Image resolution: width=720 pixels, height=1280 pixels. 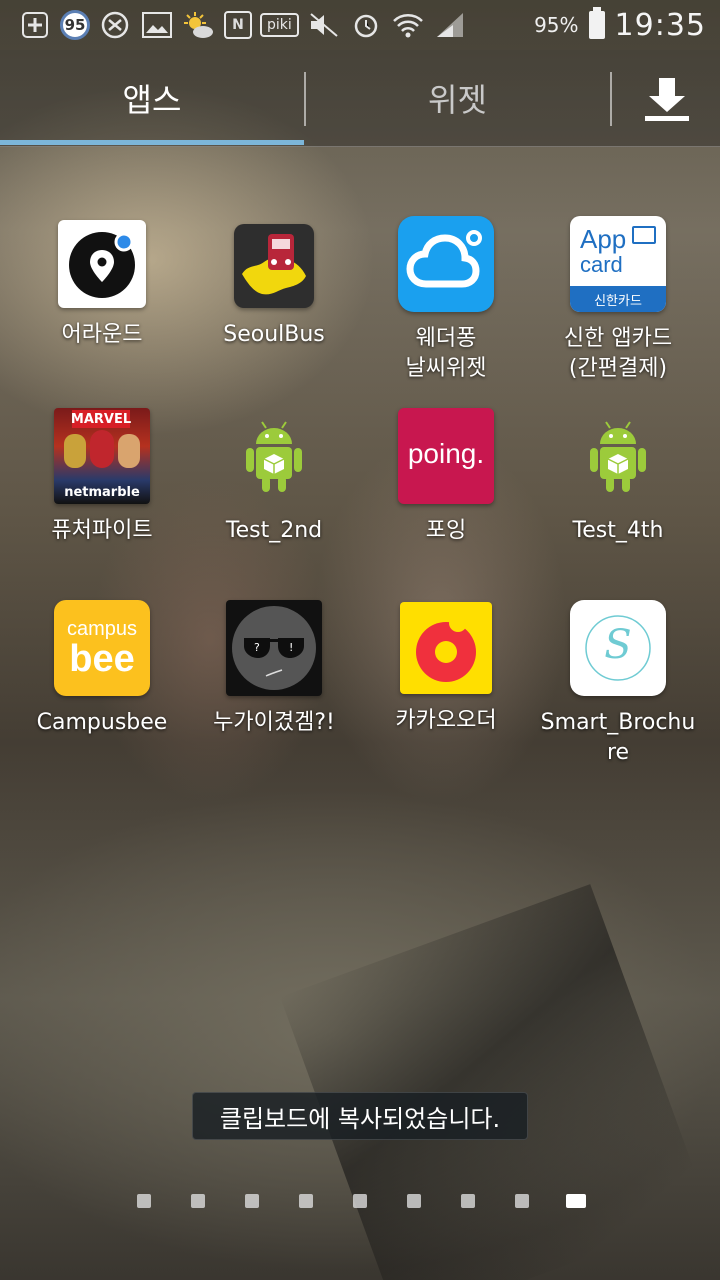 What do you see at coordinates (35, 25) in the screenshot?
I see `plus-icon` at bounding box center [35, 25].